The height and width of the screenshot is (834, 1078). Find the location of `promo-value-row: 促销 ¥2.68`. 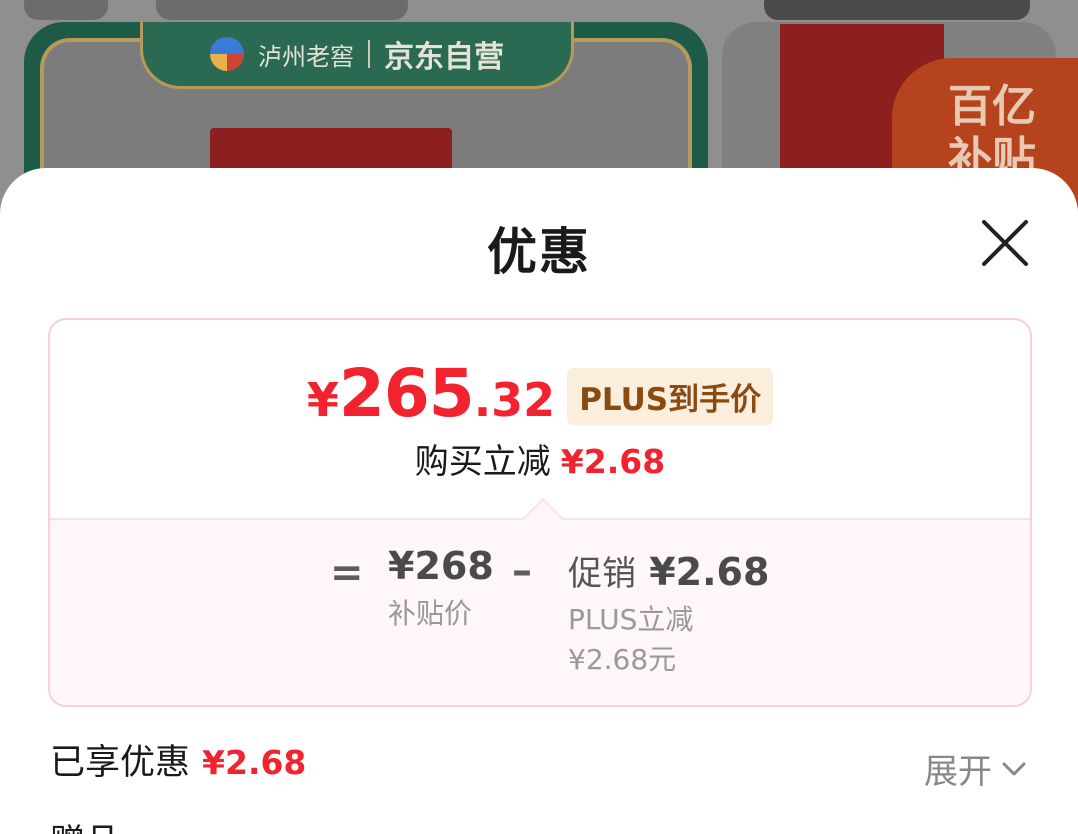

promo-value-row: 促销 ¥2.68 is located at coordinates (668, 570).